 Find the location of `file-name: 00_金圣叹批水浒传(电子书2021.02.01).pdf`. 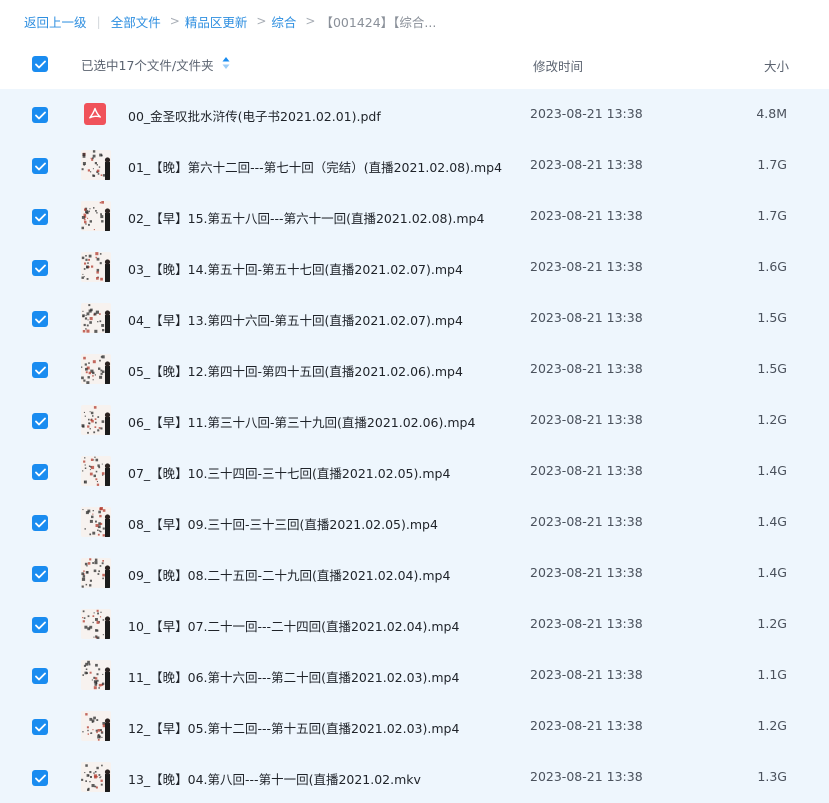

file-name: 00_金圣叹批水浒传(电子书2021.02.01).pdf is located at coordinates (254, 115).